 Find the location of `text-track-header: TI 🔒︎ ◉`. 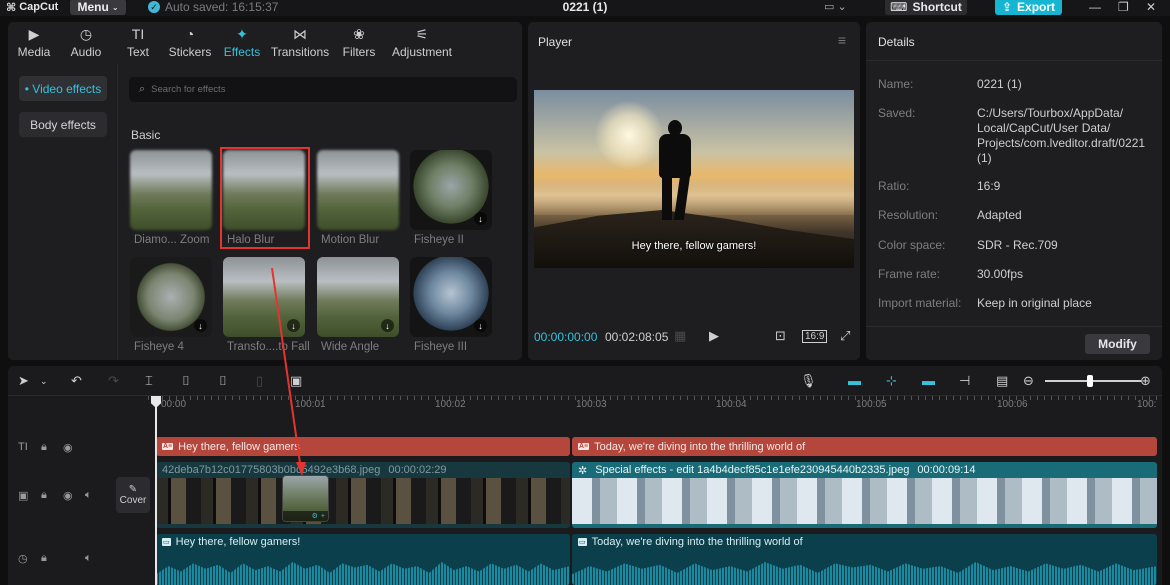

text-track-header: TI 🔒︎ ◉ is located at coordinates (78, 448).